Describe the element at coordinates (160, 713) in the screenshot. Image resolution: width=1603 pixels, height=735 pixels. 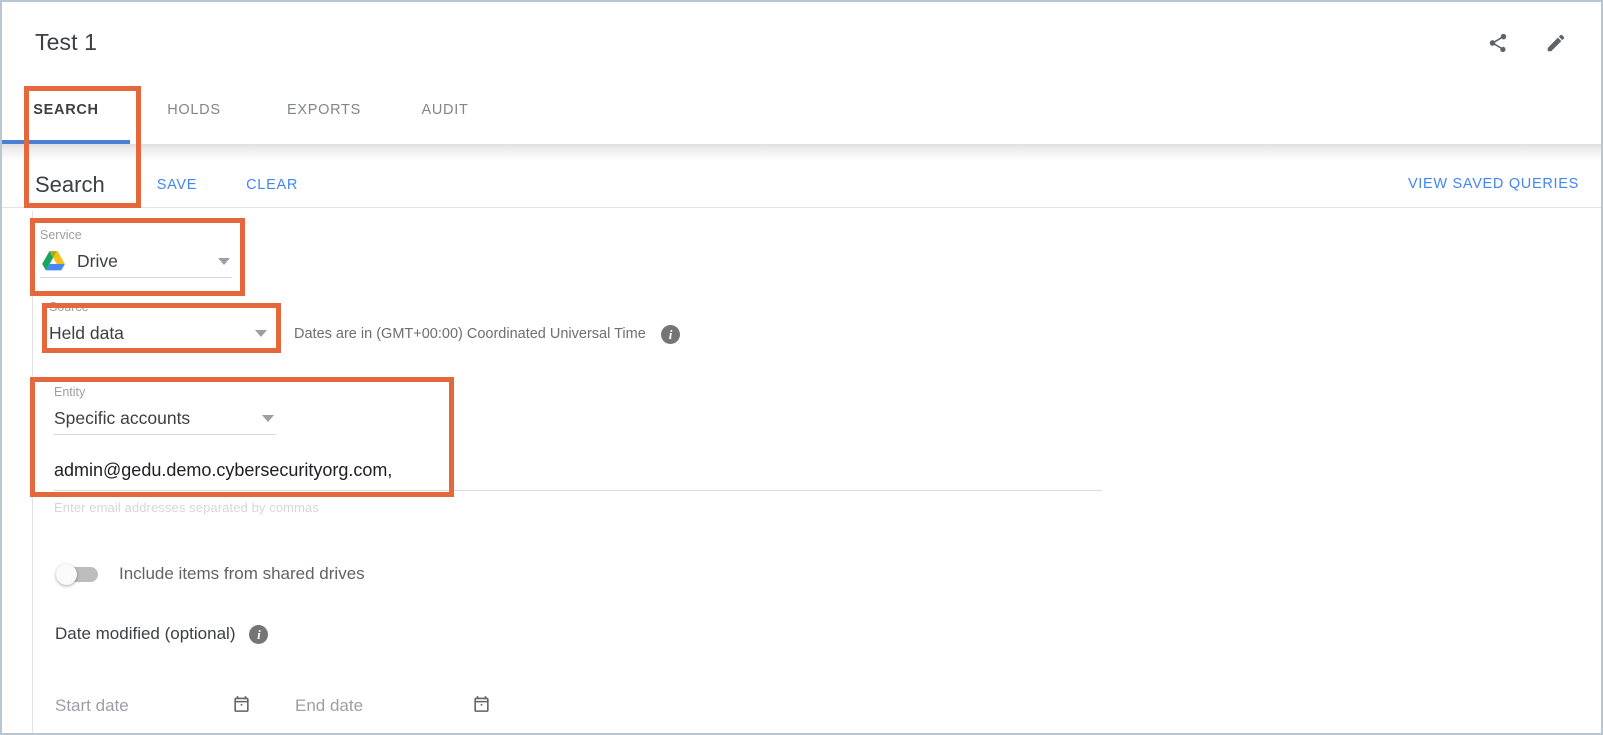
I see `start-date-field: Start date` at that location.